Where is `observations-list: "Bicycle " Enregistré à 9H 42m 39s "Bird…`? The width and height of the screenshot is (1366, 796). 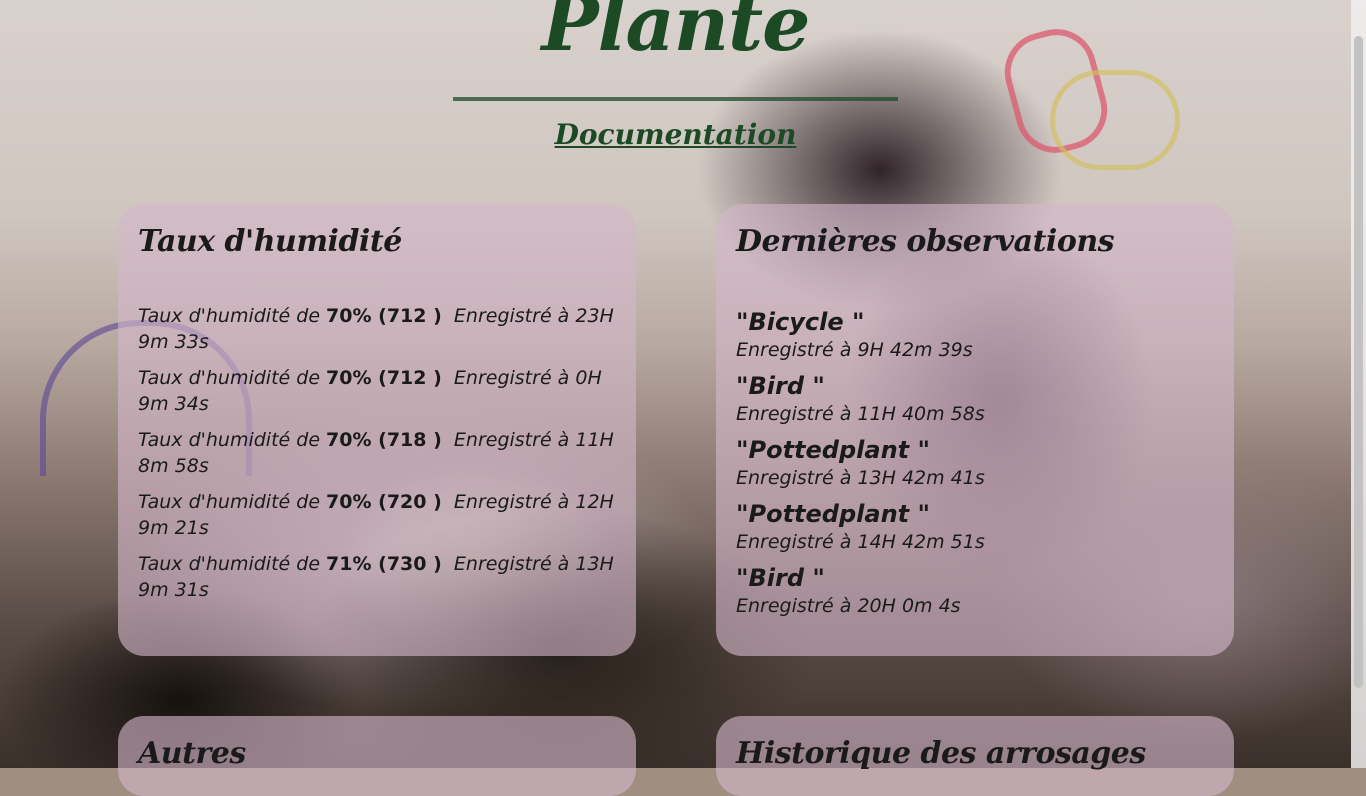 observations-list: "Bicycle " Enregistré à 9H 42m 39s "Bird… is located at coordinates (975, 463).